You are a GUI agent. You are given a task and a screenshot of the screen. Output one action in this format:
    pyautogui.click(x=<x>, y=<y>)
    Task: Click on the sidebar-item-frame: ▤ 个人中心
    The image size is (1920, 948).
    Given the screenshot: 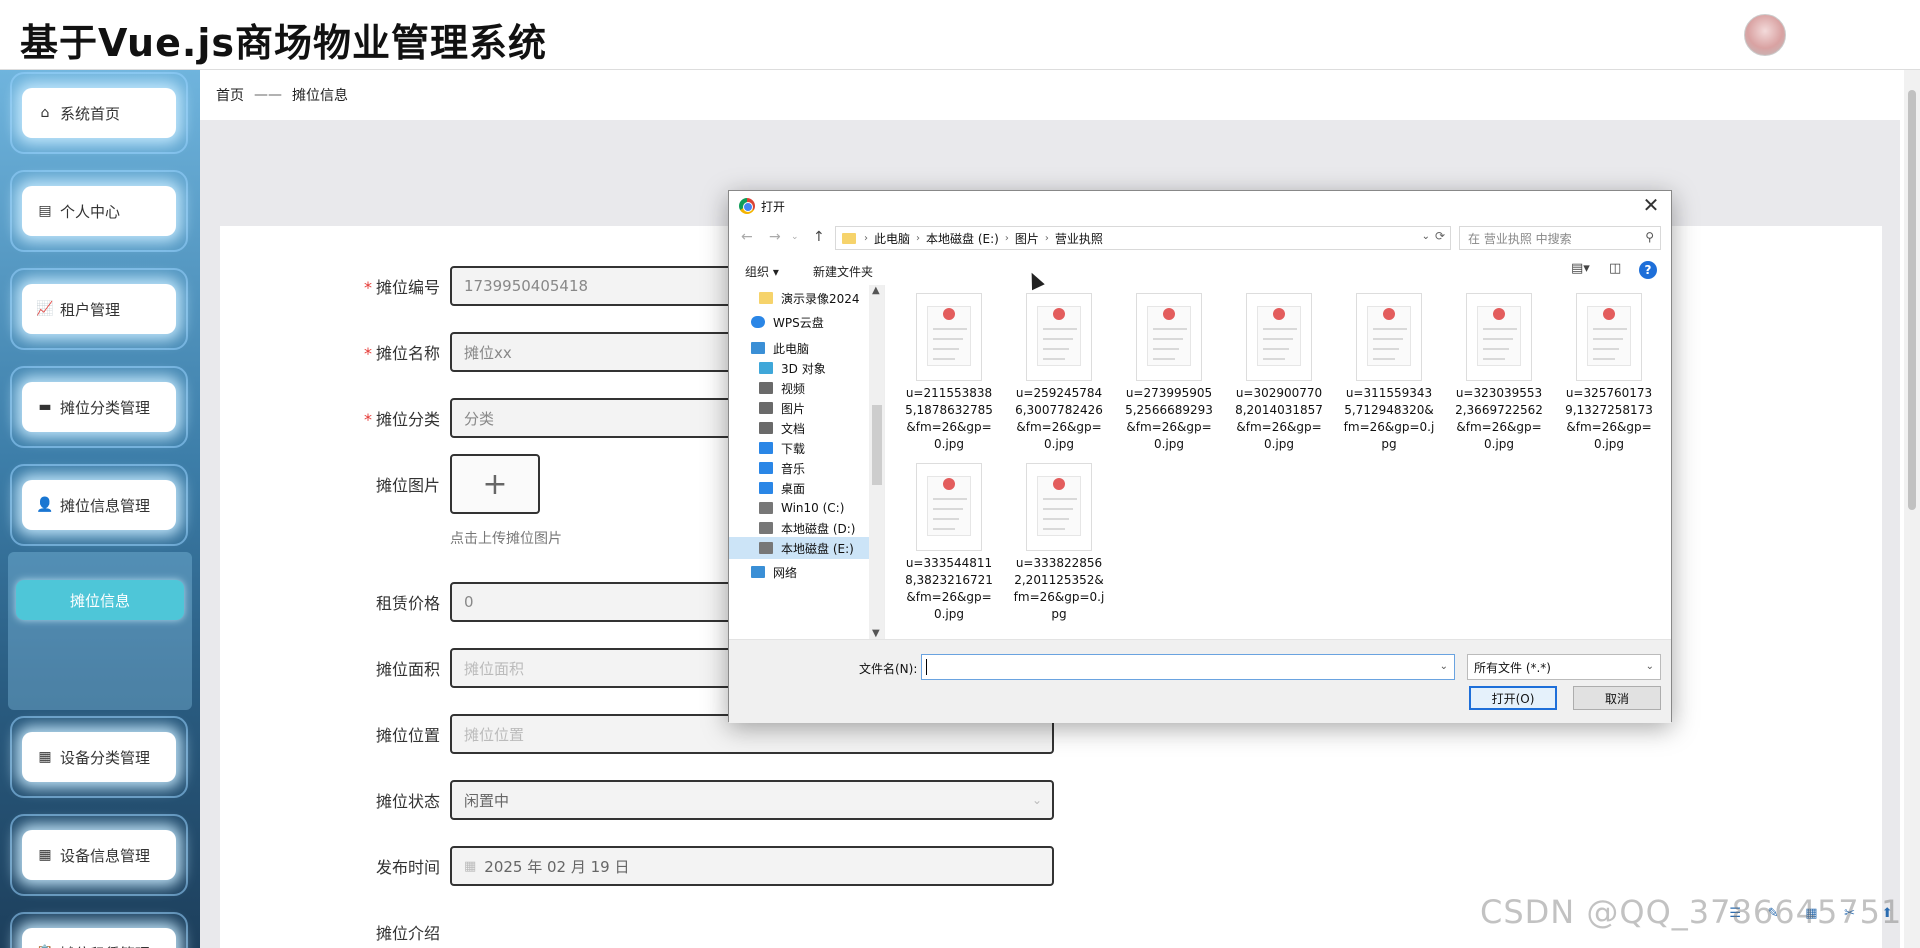 What is the action you would take?
    pyautogui.click(x=99, y=211)
    